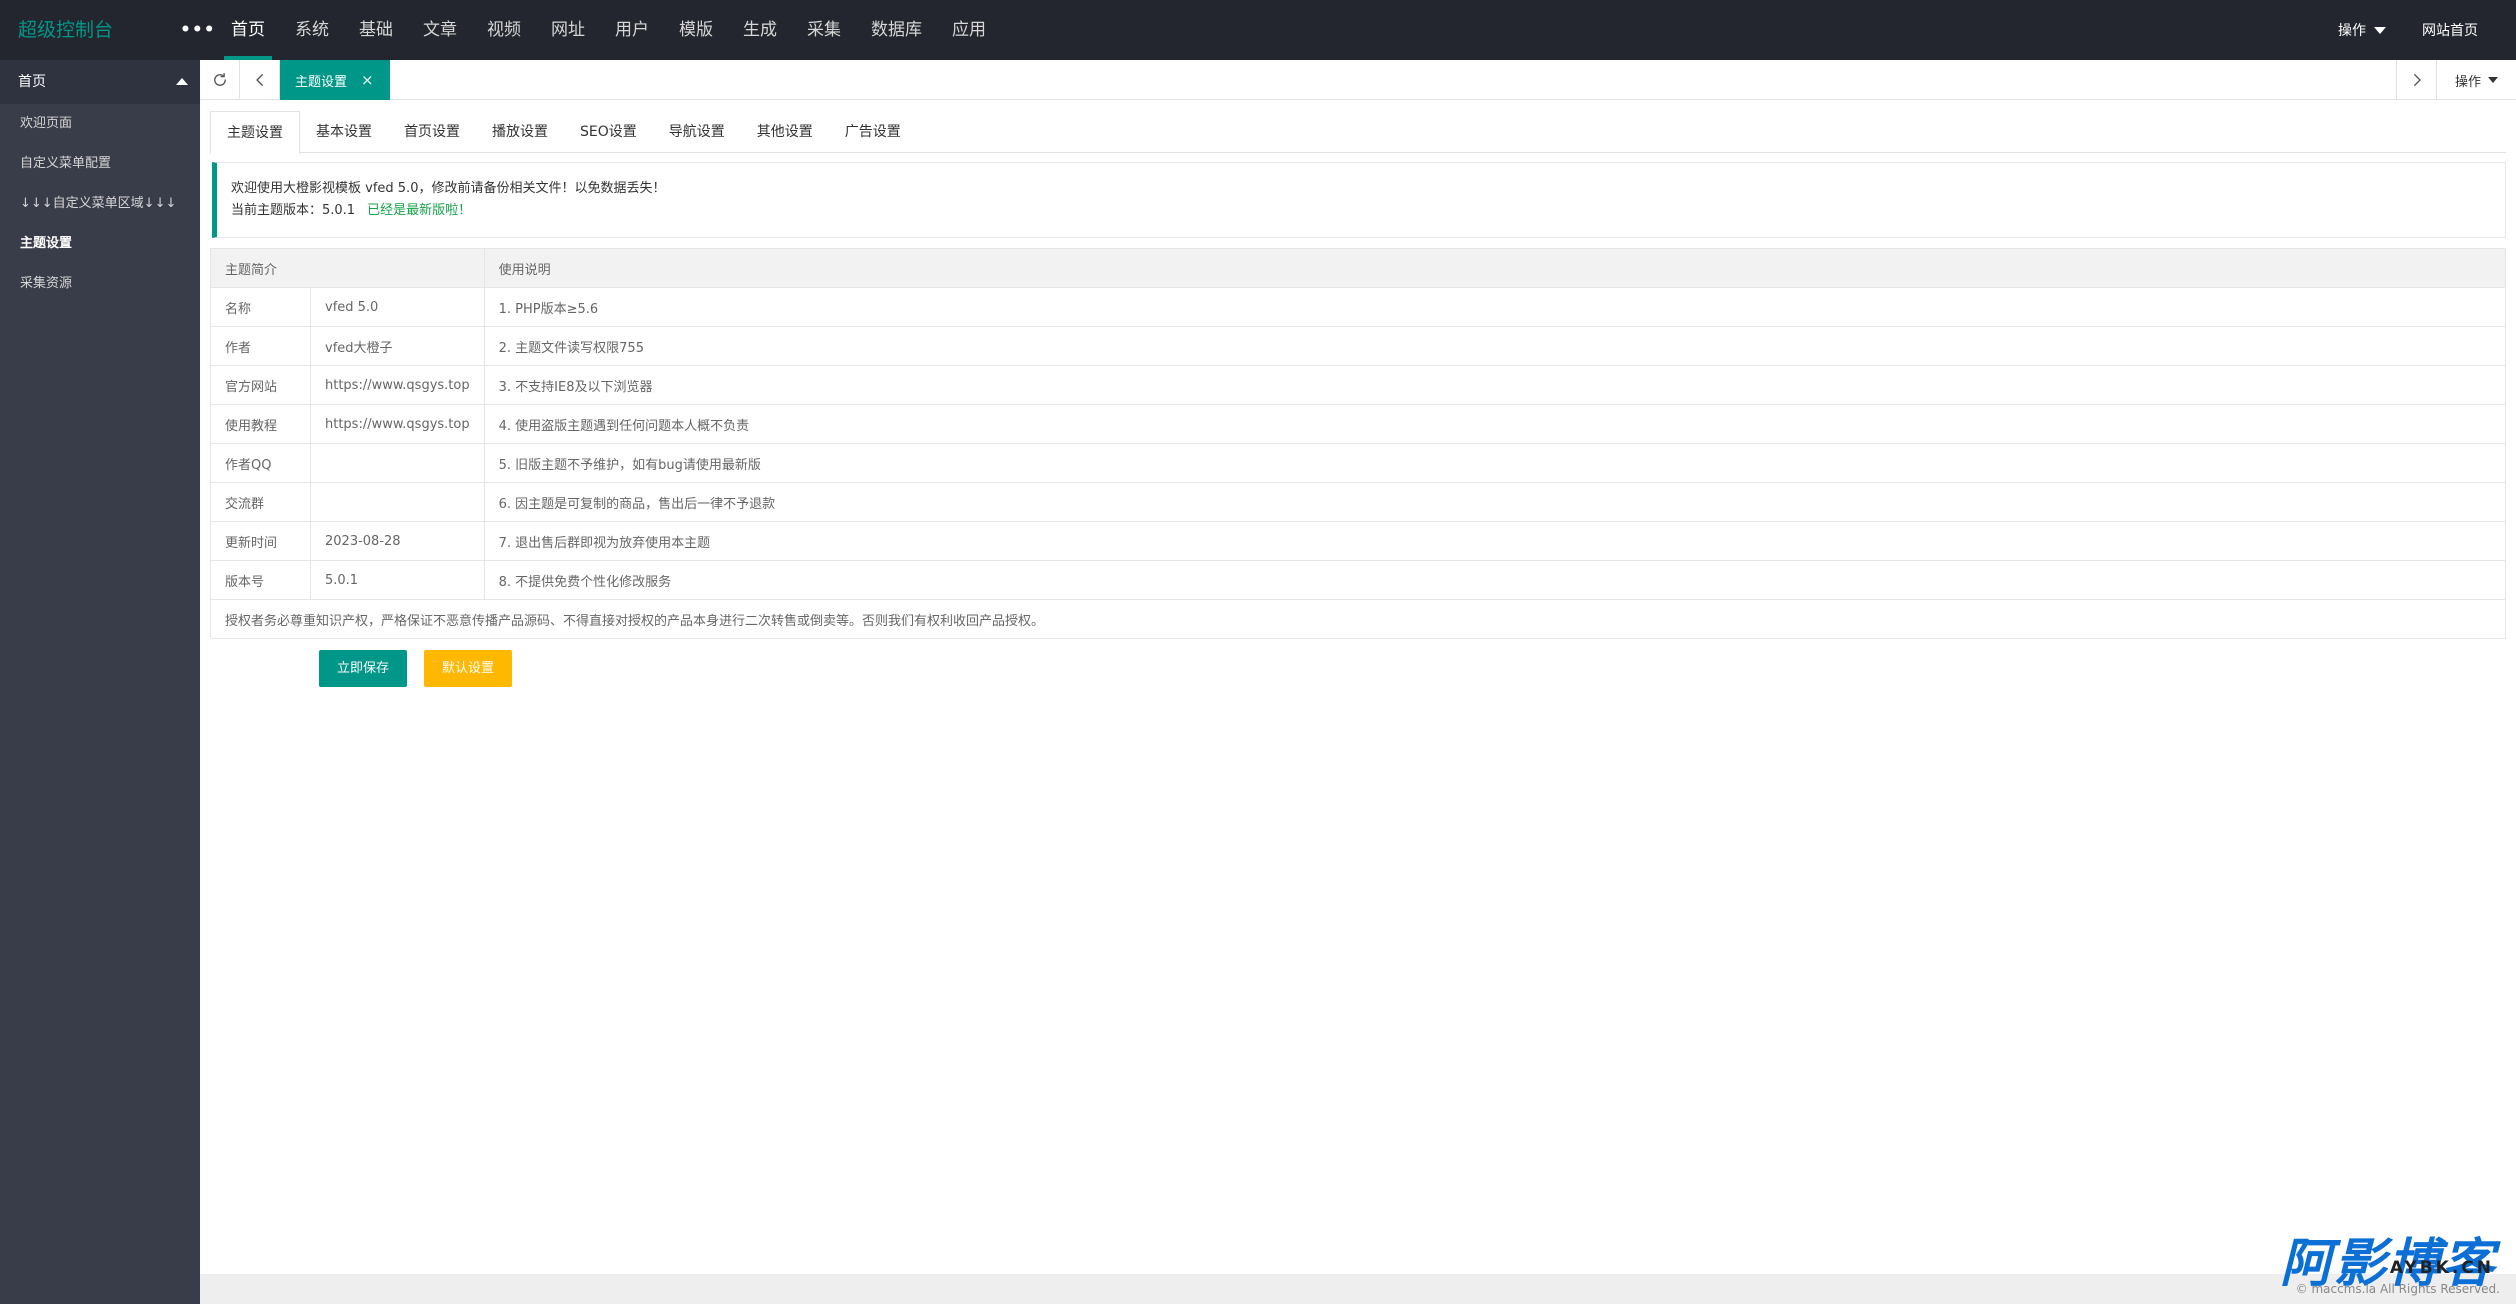  I want to click on tab-operate-dropdown: 操作, so click(2476, 80).